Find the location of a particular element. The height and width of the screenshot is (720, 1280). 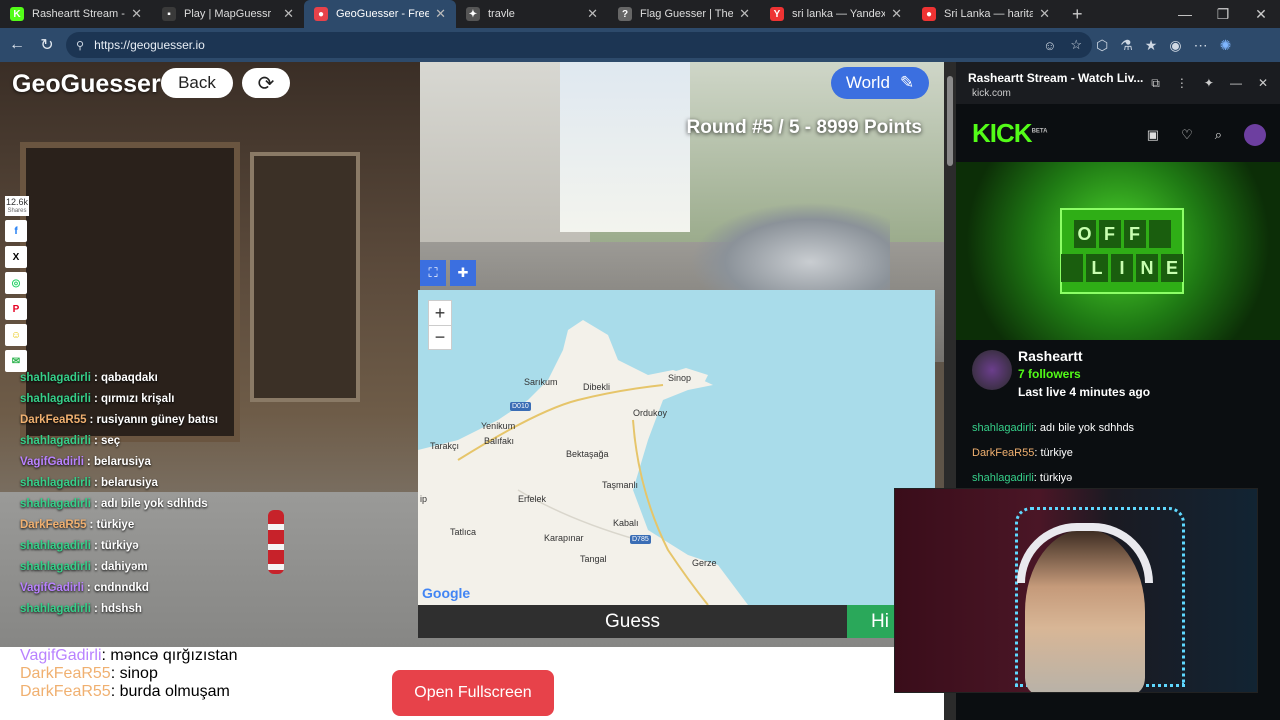

split-screen-icon: ⚗ is located at coordinates (1126, 45).